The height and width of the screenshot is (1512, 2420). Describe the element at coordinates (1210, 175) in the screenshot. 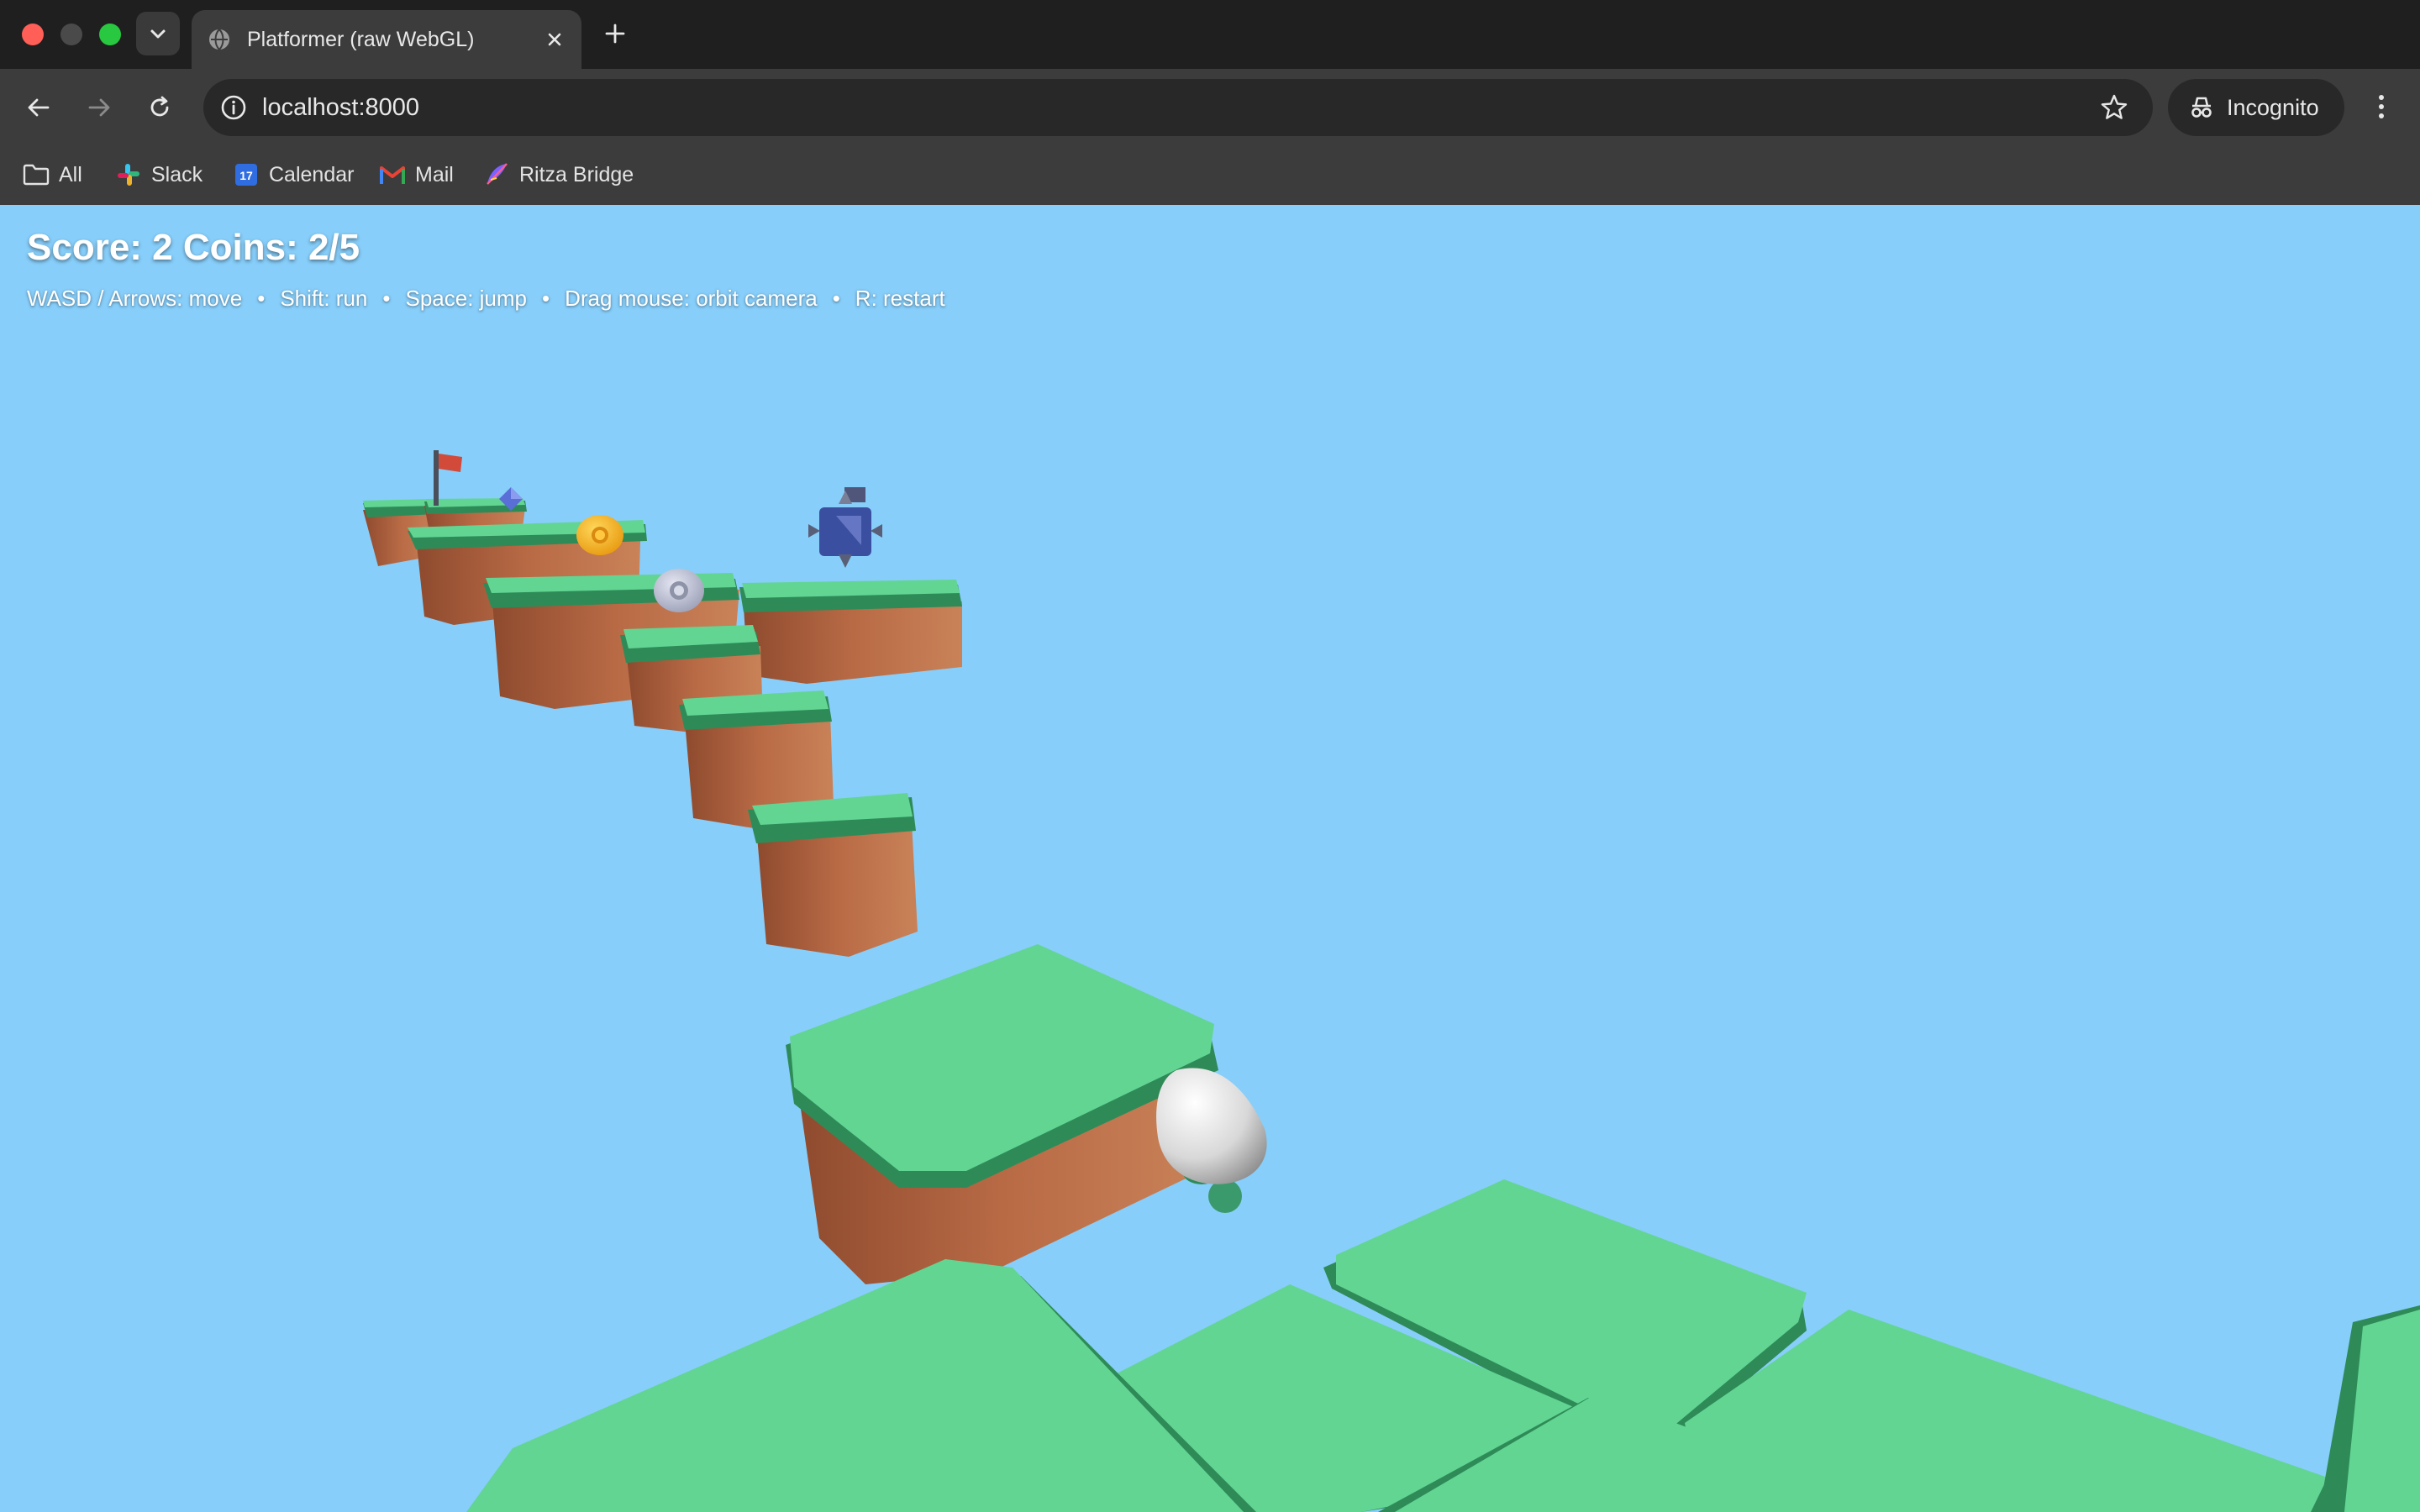

I see `bookmarks-bar: All Slack 17 Calendar Mail Ritza Bridge` at that location.